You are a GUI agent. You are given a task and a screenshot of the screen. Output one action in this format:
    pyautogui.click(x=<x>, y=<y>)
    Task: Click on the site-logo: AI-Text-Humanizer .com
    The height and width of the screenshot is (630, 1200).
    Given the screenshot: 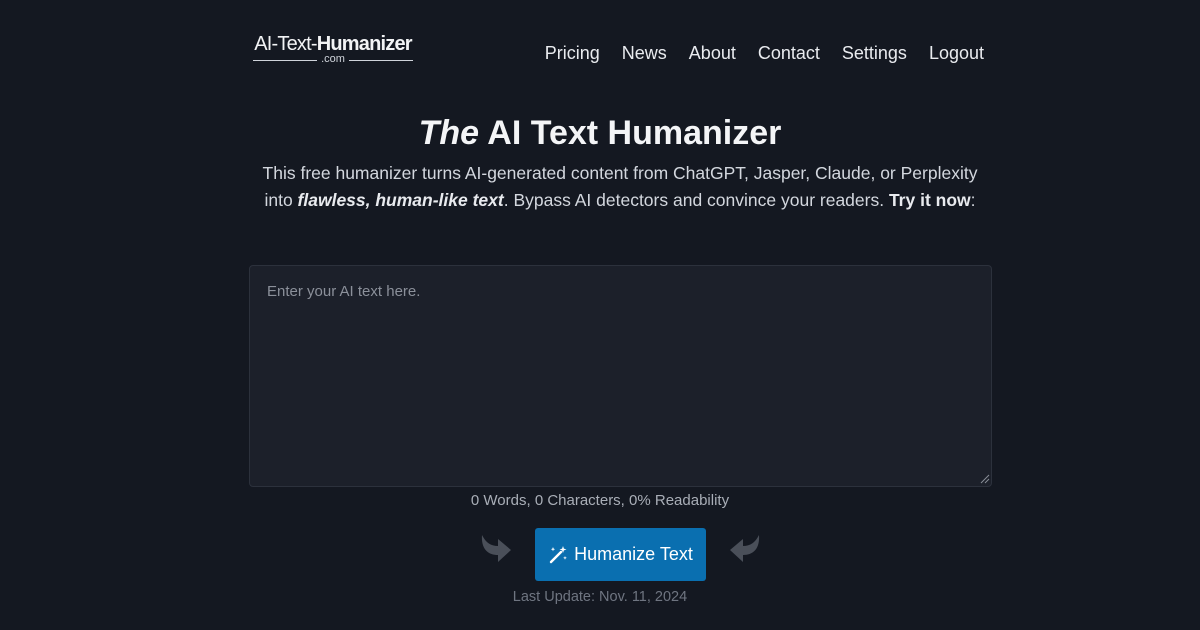 What is the action you would take?
    pyautogui.click(x=333, y=48)
    